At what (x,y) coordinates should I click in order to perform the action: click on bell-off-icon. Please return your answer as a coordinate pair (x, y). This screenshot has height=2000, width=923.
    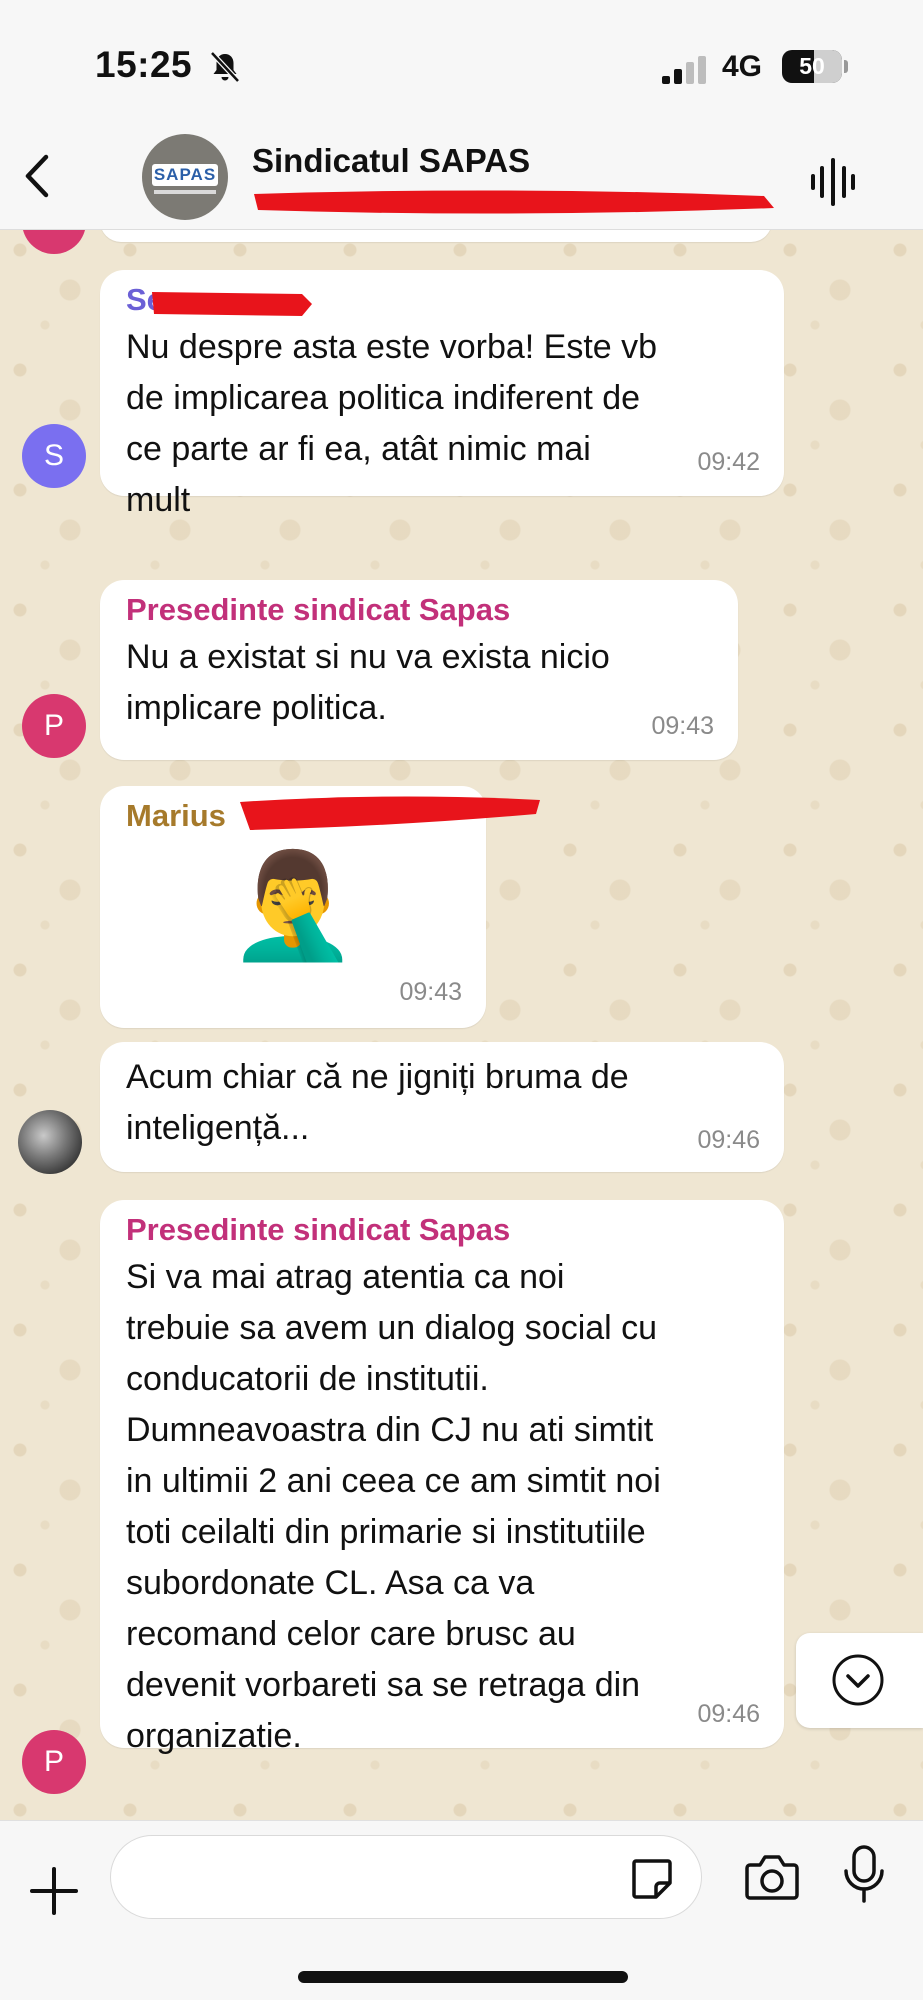
    Looking at the image, I should click on (225, 67).